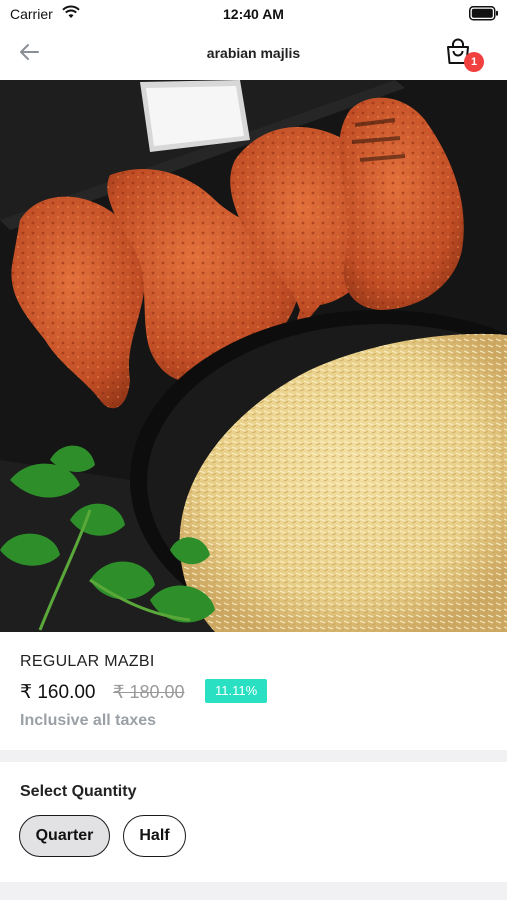  What do you see at coordinates (149, 692) in the screenshot?
I see `original-price: ₹ 180.00` at bounding box center [149, 692].